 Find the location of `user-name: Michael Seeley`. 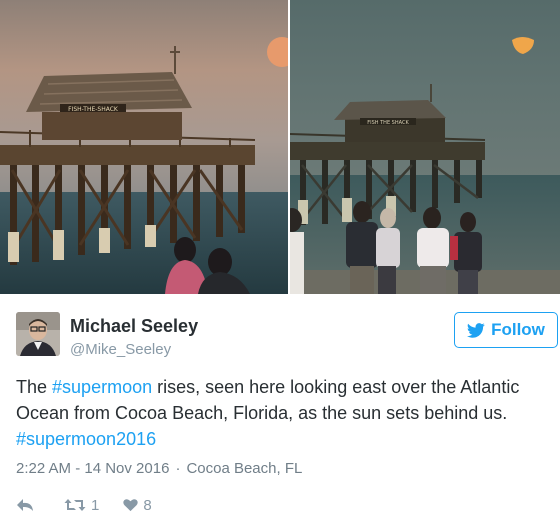

user-name: Michael Seeley is located at coordinates (134, 326).